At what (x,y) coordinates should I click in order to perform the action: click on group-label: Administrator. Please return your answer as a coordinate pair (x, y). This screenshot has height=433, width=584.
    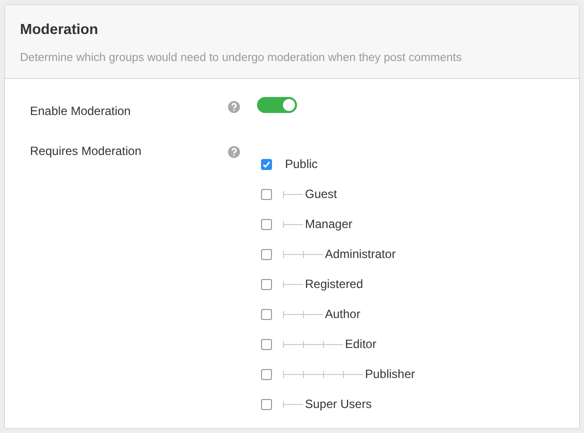
    Looking at the image, I should click on (360, 254).